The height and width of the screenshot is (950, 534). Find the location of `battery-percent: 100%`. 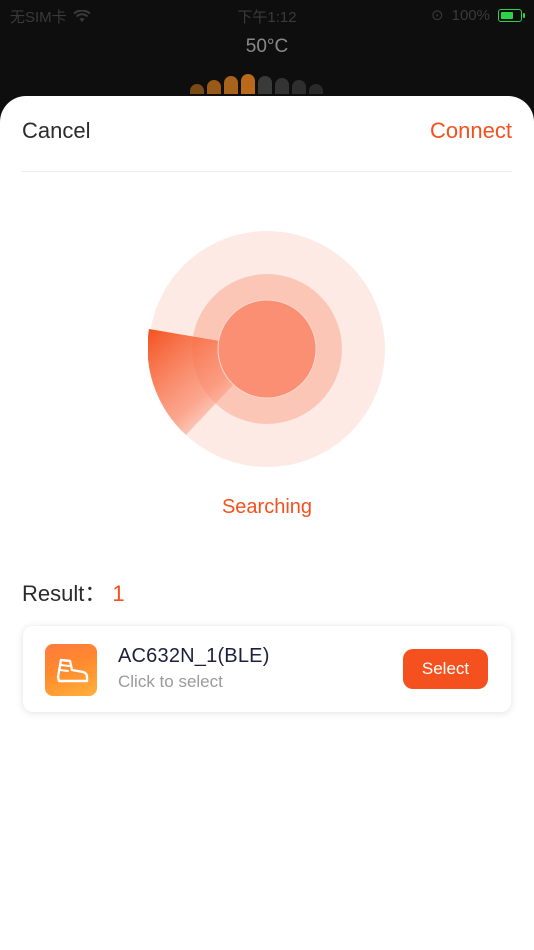

battery-percent: 100% is located at coordinates (470, 15).